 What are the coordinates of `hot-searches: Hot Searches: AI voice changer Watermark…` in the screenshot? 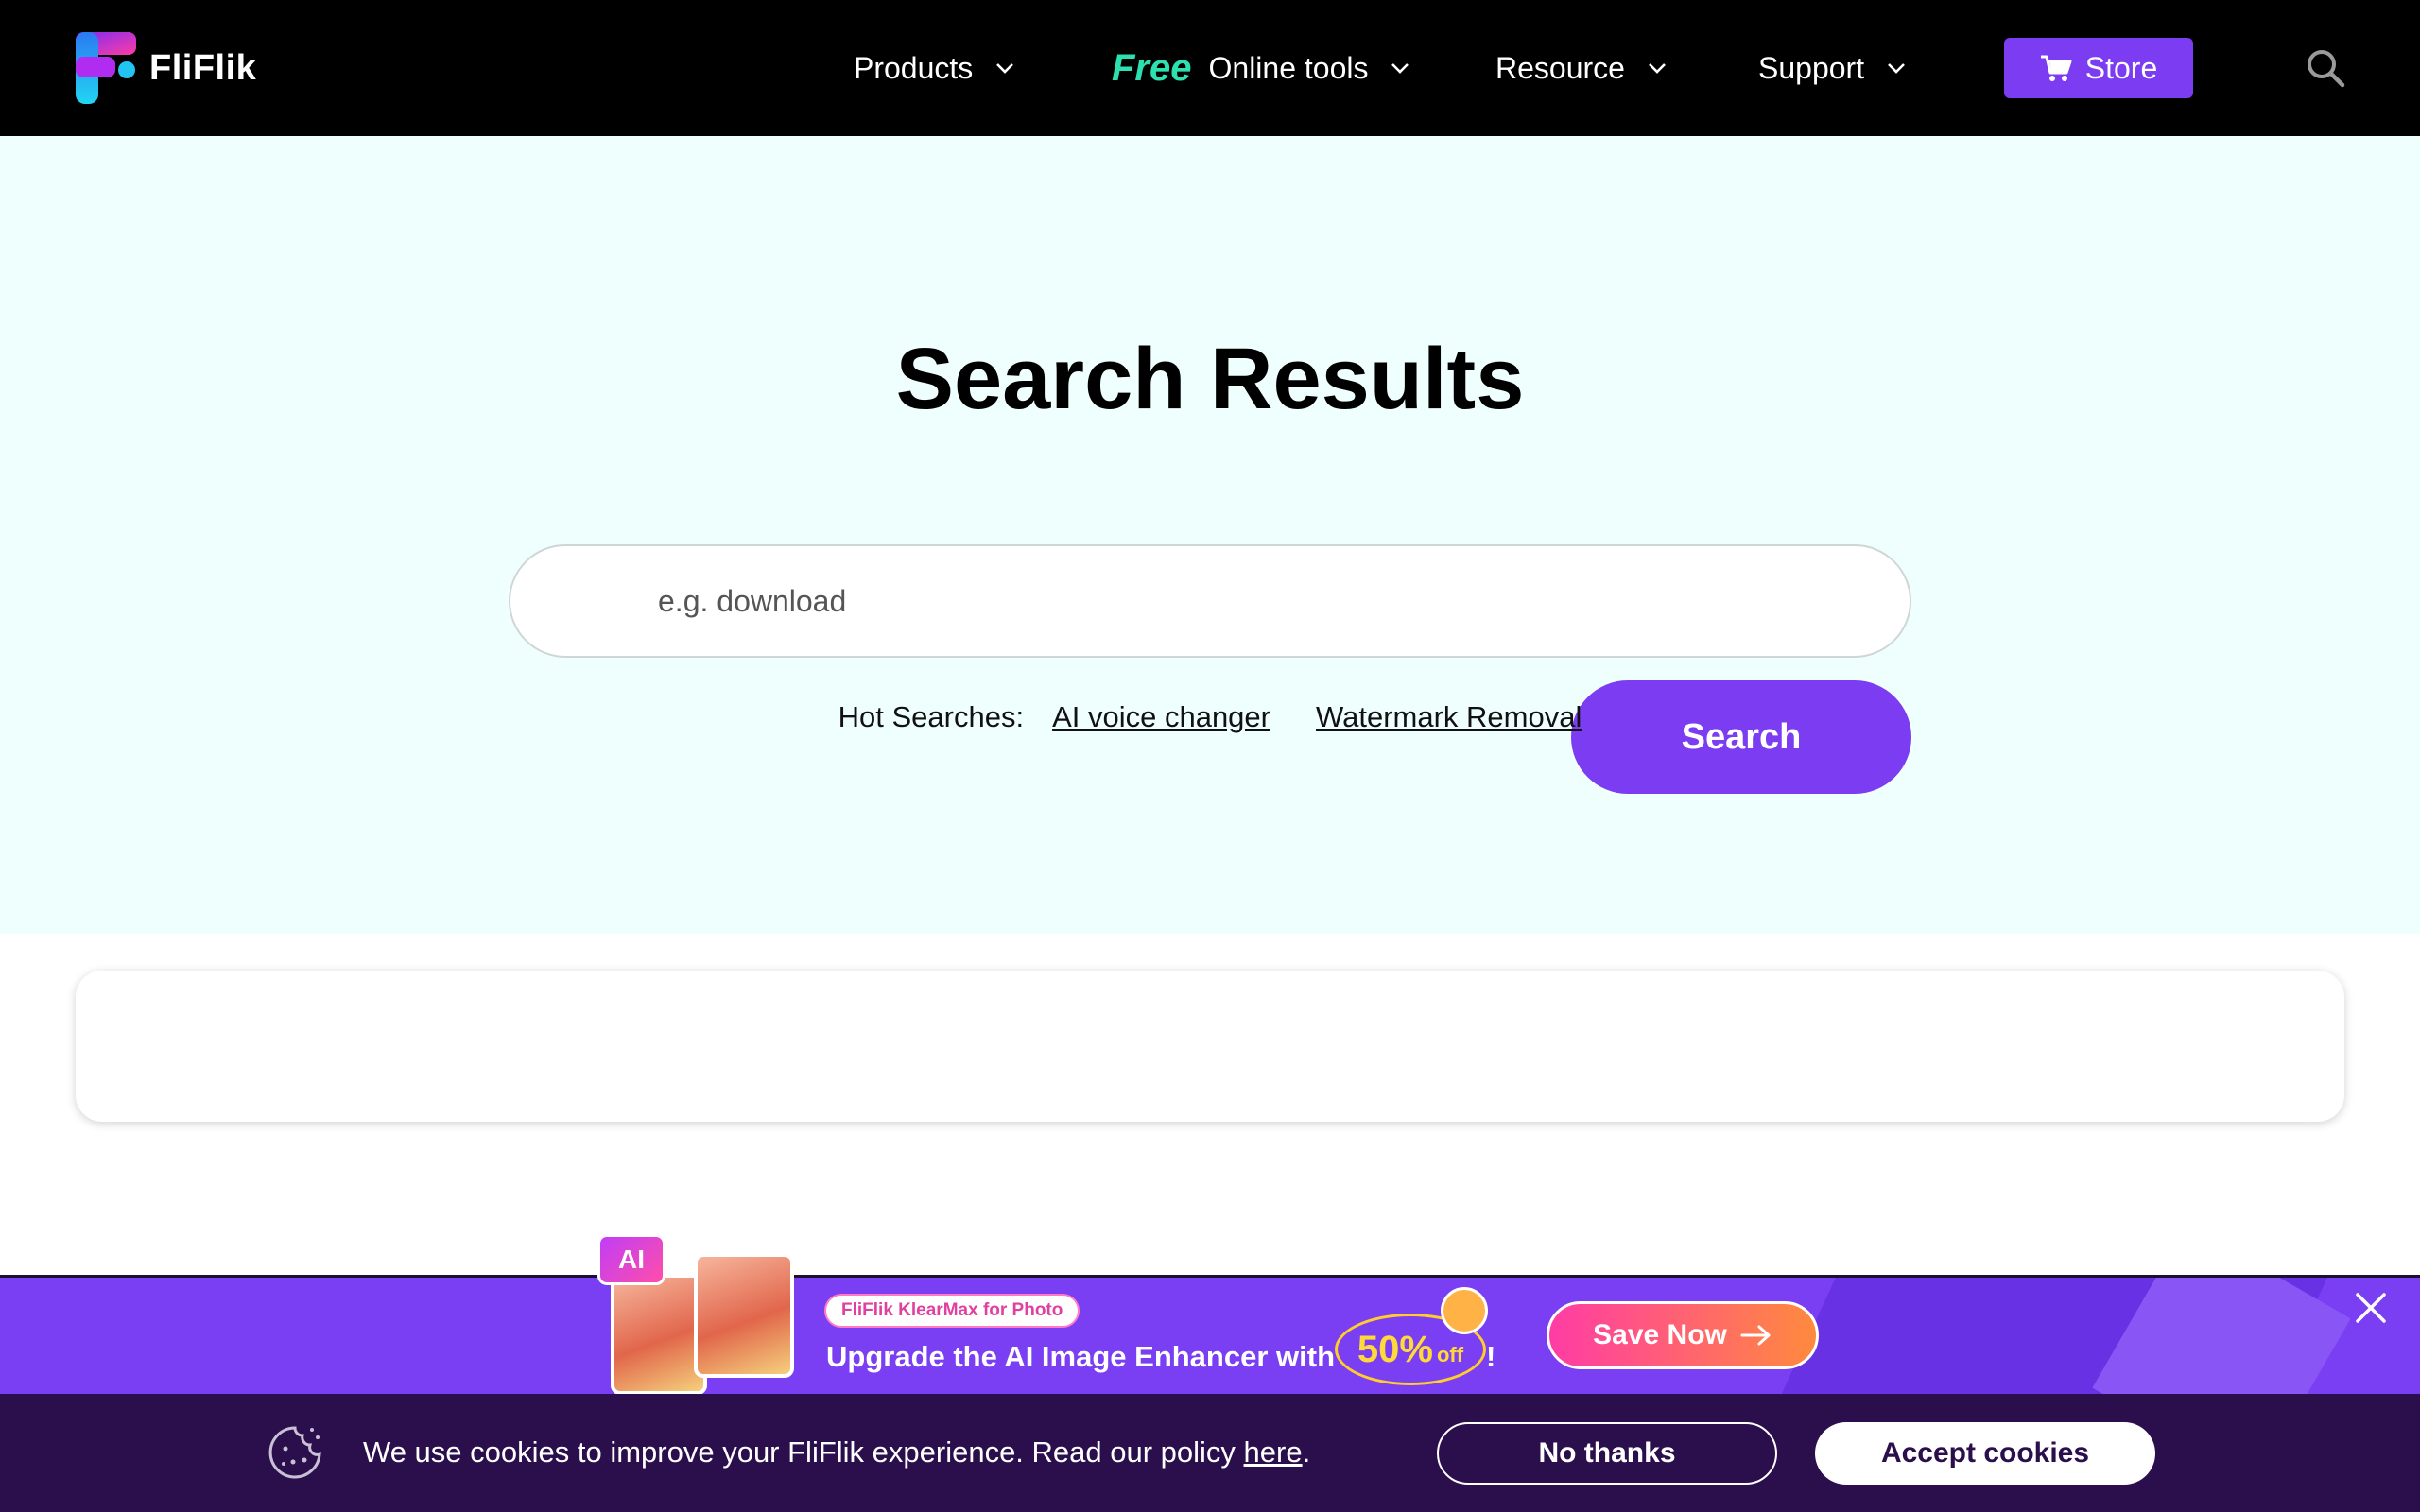 It's located at (1210, 717).